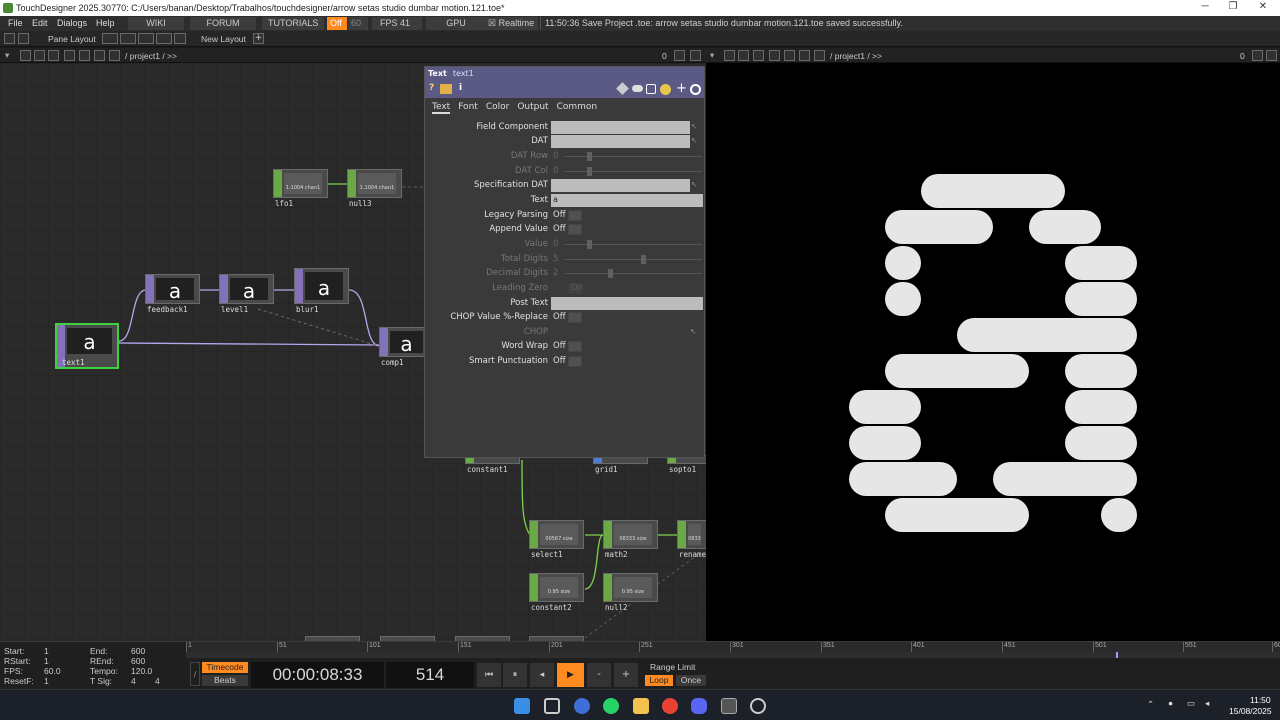 The image size is (1280, 720). What do you see at coordinates (1205, 6) in the screenshot?
I see `minimize-button: ─` at bounding box center [1205, 6].